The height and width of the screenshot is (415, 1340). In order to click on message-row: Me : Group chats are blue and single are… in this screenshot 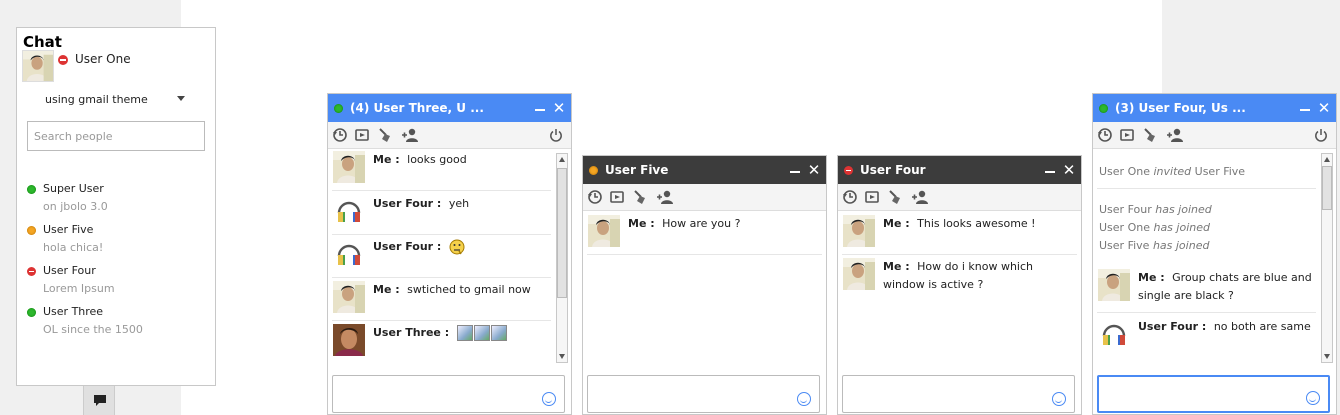, I will do `click(1206, 291)`.